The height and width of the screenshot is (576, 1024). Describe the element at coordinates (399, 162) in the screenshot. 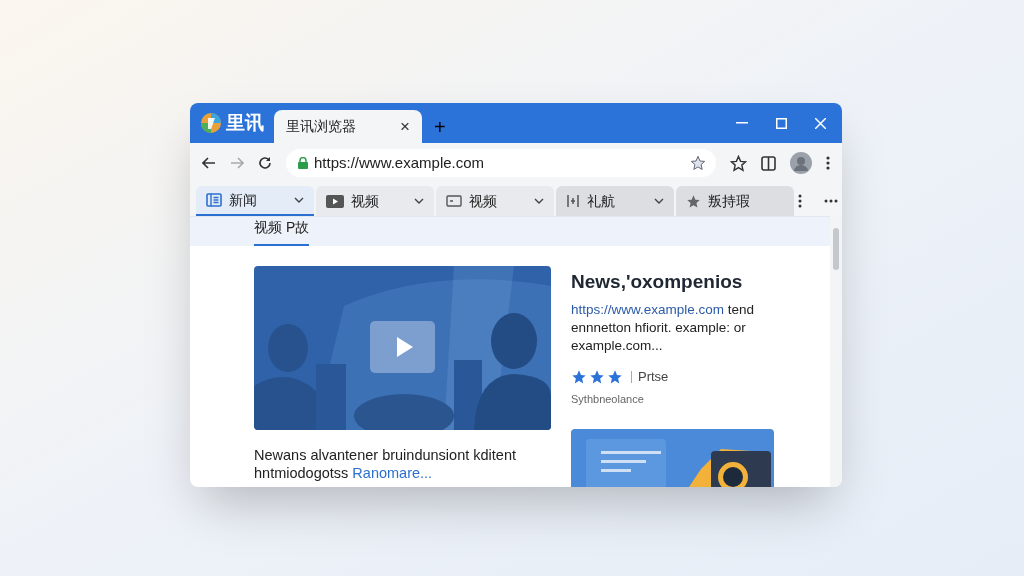

I see `url-text: https://www.example.com` at that location.